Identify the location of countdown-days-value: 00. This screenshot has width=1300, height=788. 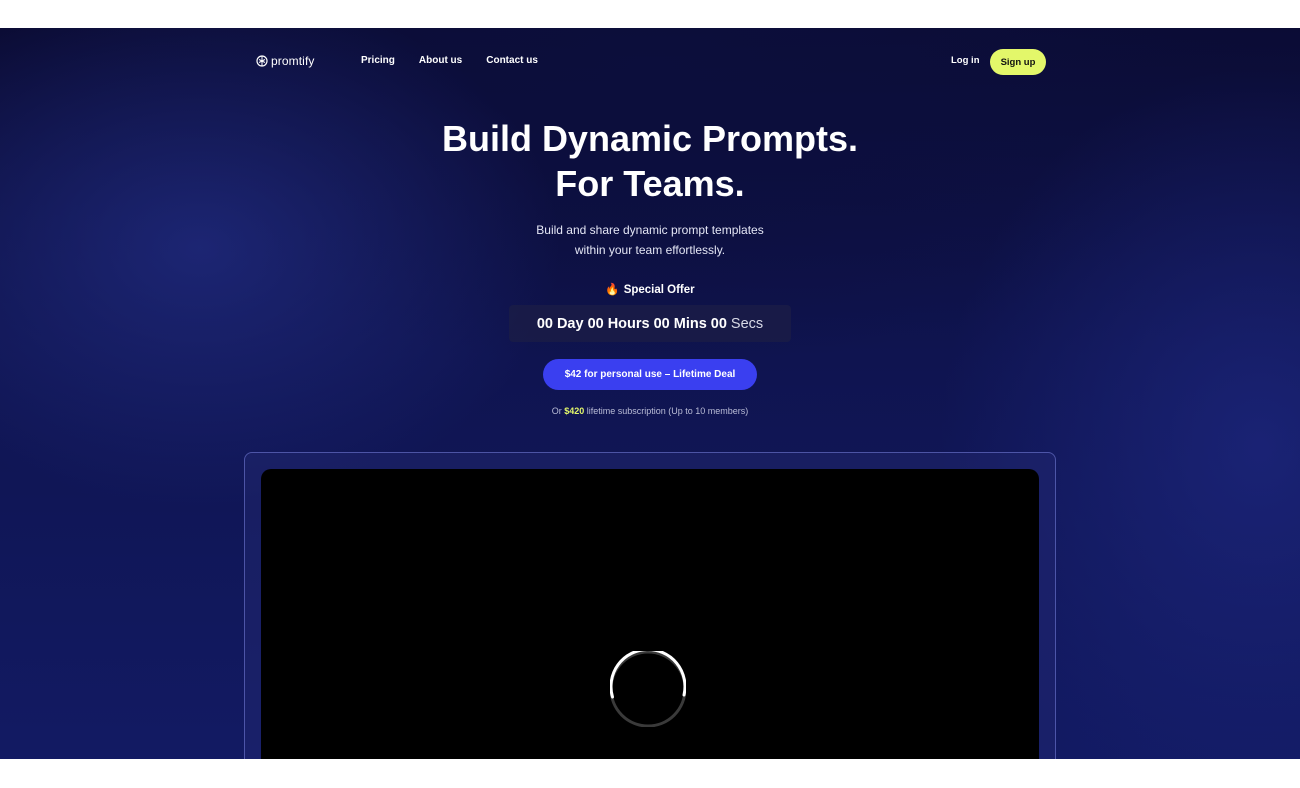
(544, 323).